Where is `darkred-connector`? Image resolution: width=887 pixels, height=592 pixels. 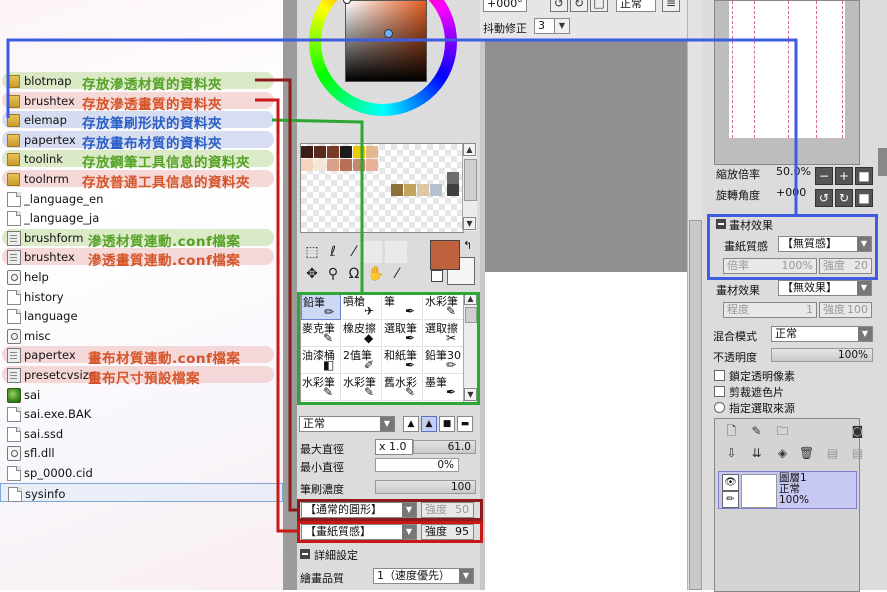
darkred-connector is located at coordinates (276, 295).